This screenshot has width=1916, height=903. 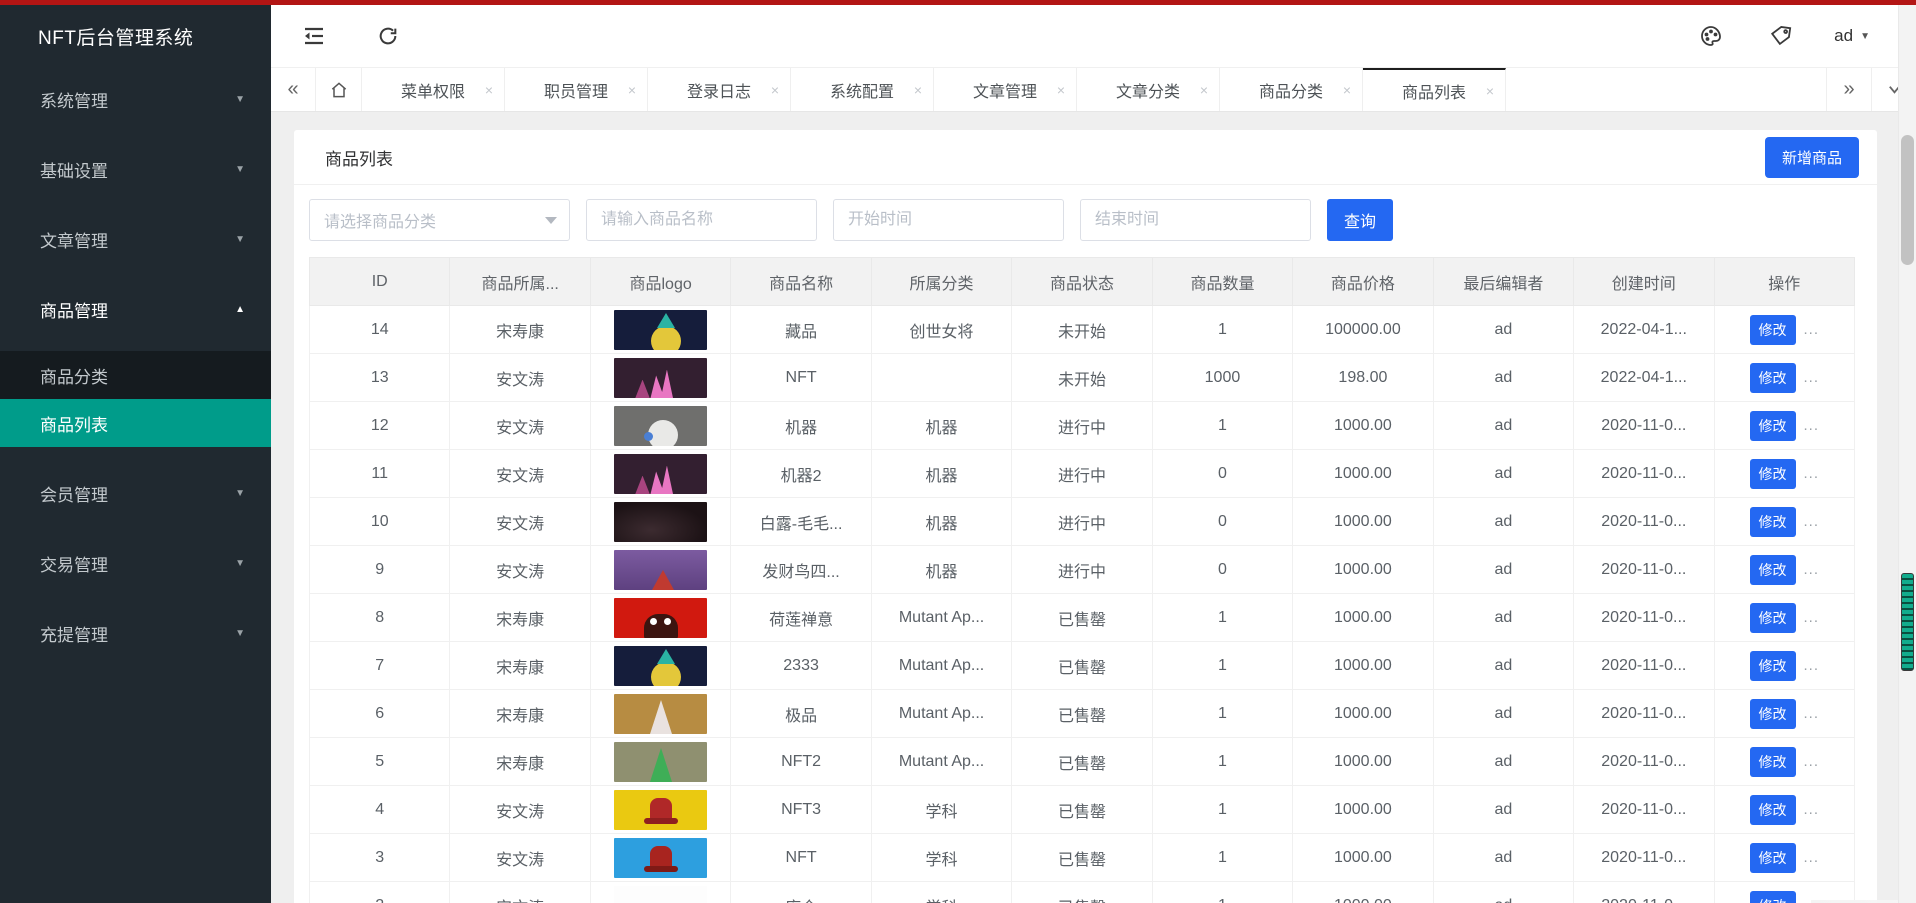 What do you see at coordinates (135, 99) in the screenshot?
I see `sidebar-item-系统管理: 系统管理 ▼` at bounding box center [135, 99].